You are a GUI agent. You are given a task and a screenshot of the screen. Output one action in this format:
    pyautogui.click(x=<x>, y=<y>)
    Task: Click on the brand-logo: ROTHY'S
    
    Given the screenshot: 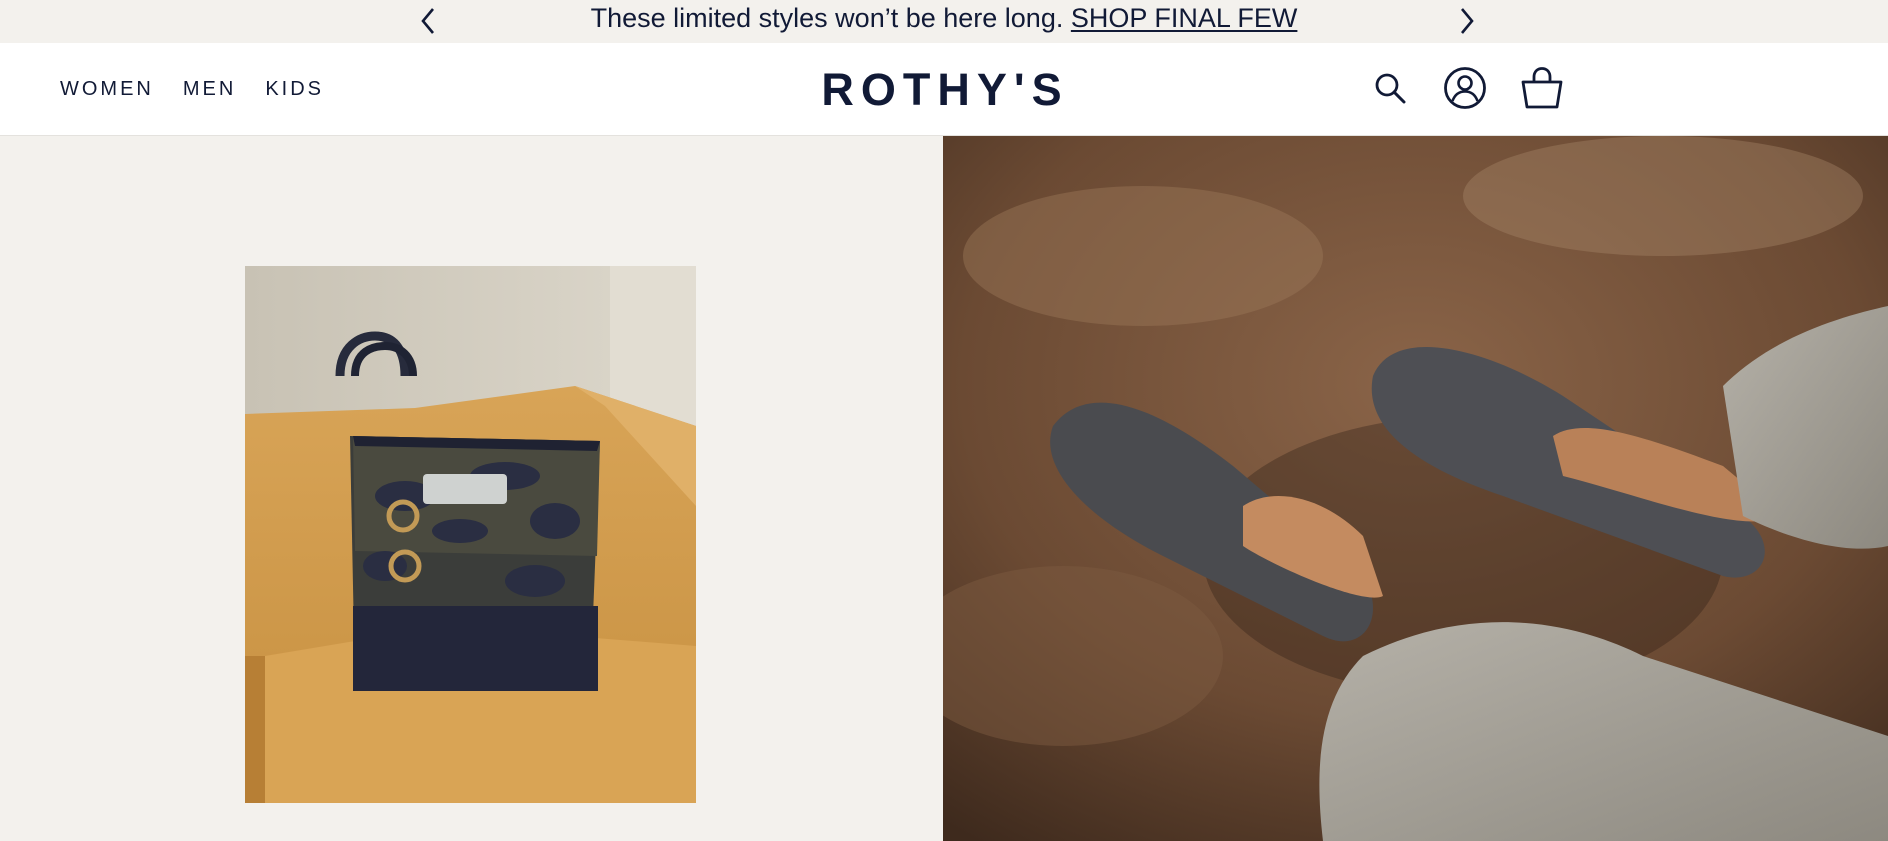 What is the action you would take?
    pyautogui.click(x=941, y=89)
    